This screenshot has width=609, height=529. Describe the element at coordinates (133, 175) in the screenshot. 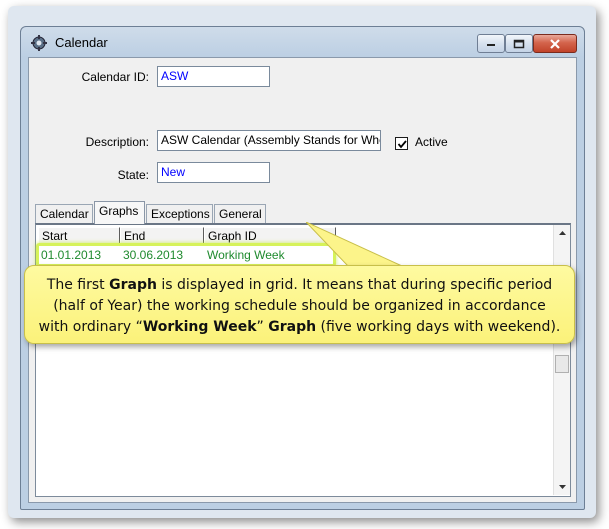

I see `state-label: State:` at that location.